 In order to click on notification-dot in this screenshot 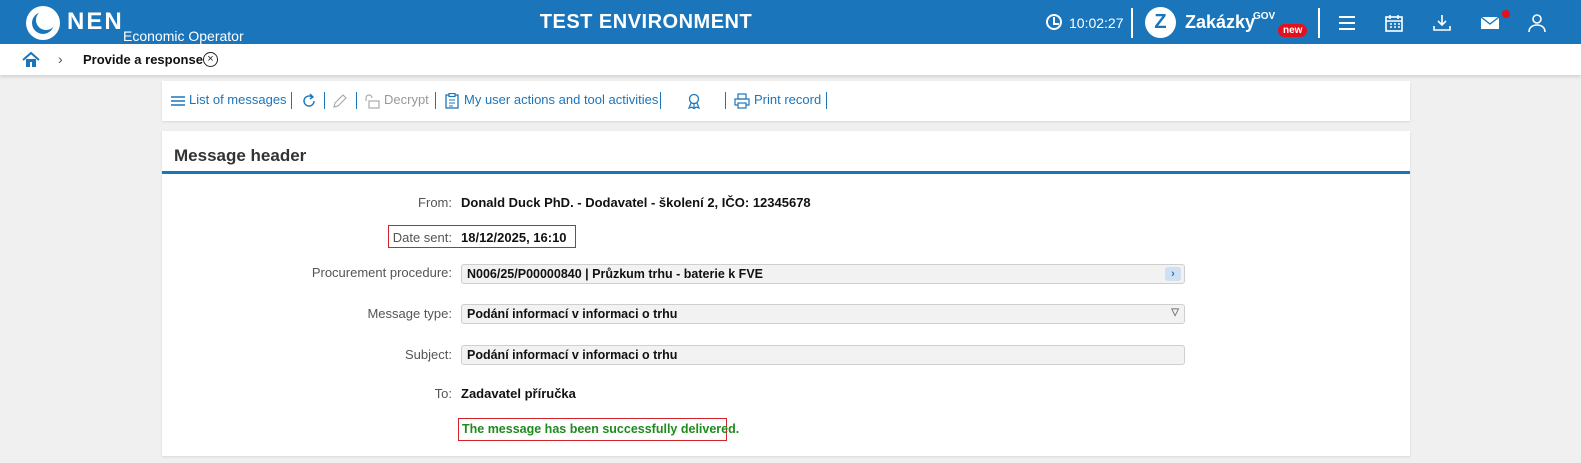, I will do `click(1506, 14)`.